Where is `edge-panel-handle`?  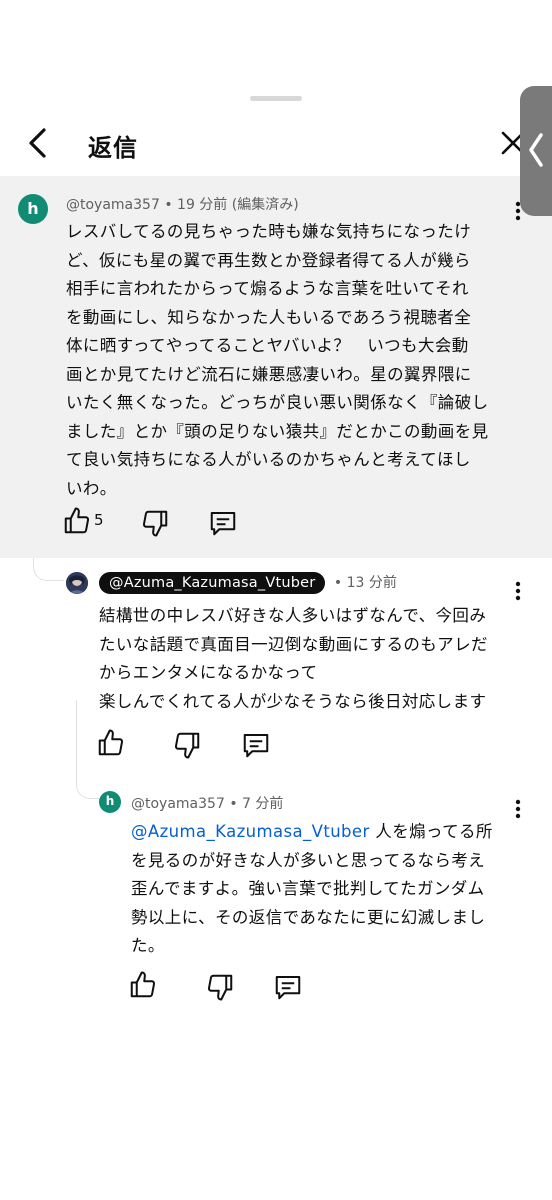
edge-panel-handle is located at coordinates (536, 151).